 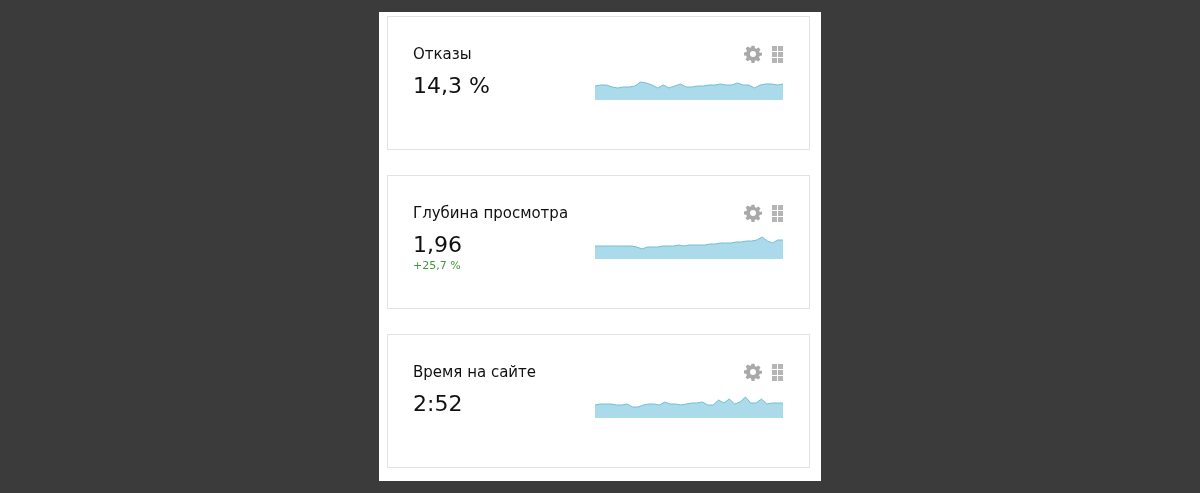 What do you see at coordinates (475, 372) in the screenshot?
I see `metric-title: Время на сайте` at bounding box center [475, 372].